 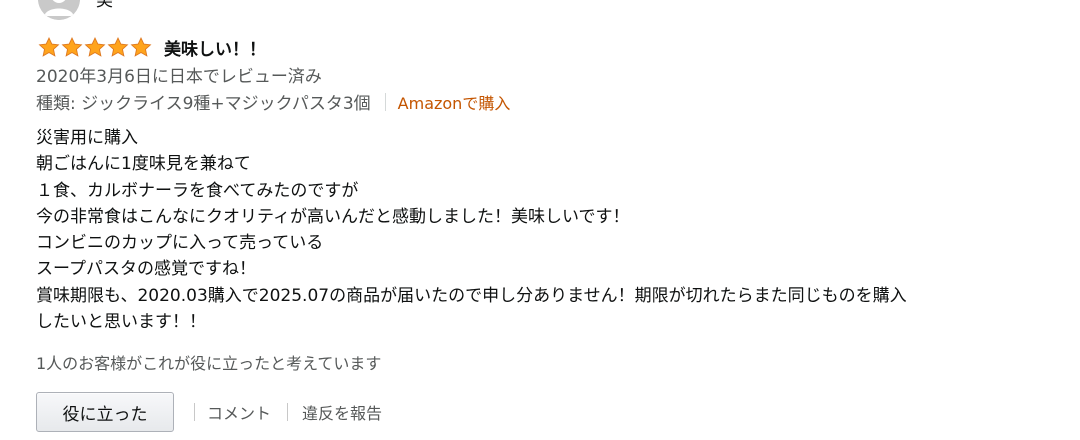 What do you see at coordinates (333, 216) in the screenshot?
I see `review-line: 今の非常食はこんなにクオリティが高いんだと感動しました！美味しいです！` at bounding box center [333, 216].